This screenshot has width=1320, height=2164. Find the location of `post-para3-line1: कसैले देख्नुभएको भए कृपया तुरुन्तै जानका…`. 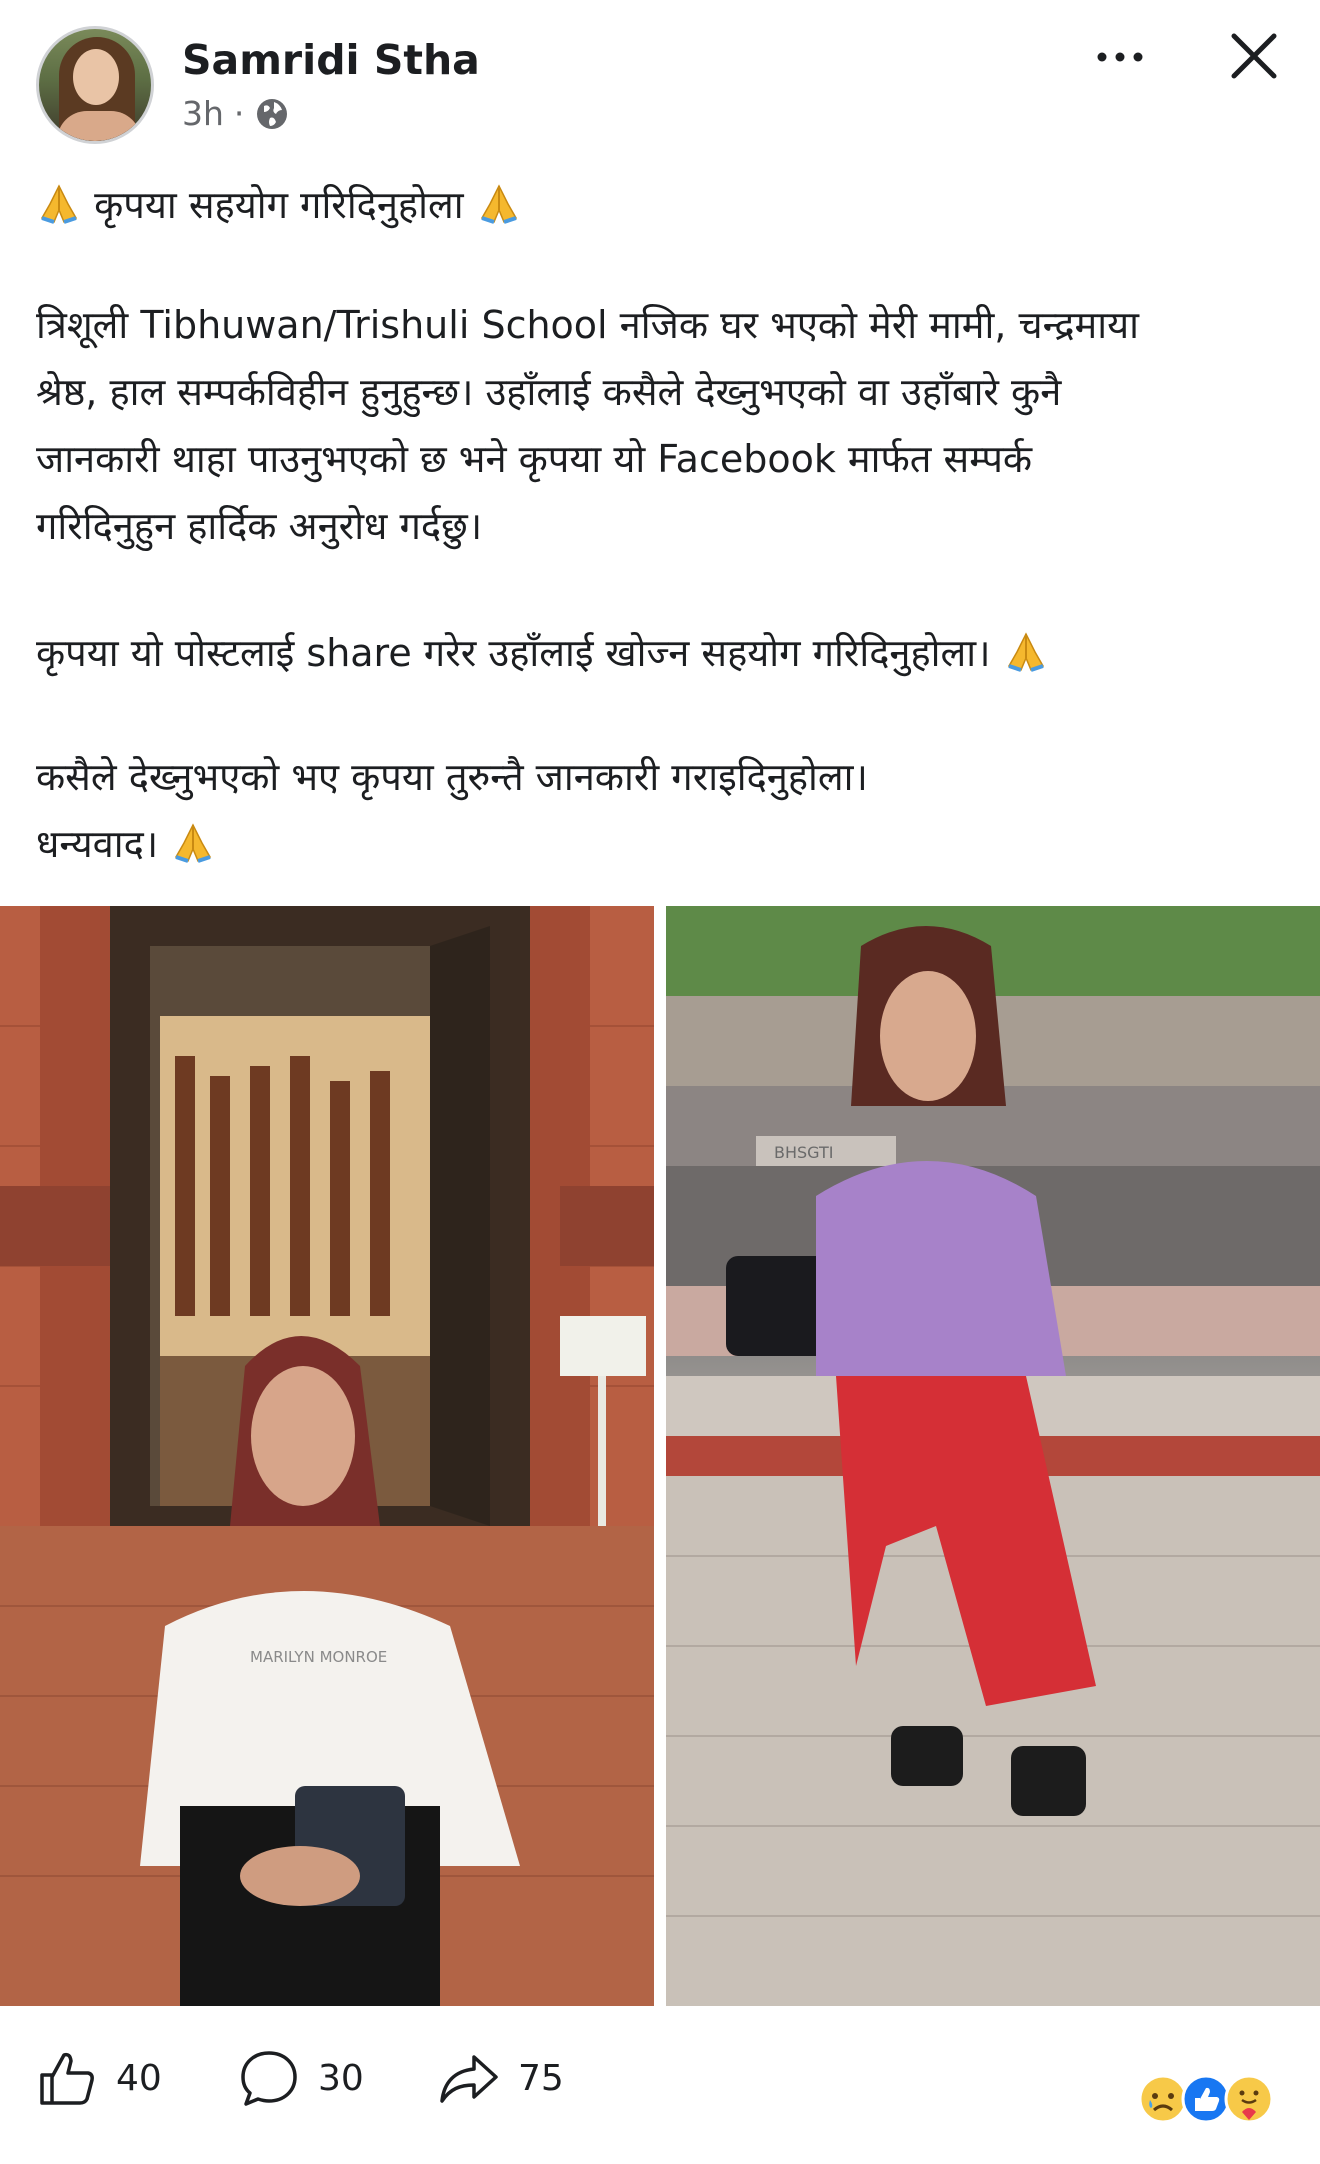

post-para3-line1: कसैले देख्नुभएको भए कृपया तुरुन्तै जानका… is located at coordinates (452, 777).